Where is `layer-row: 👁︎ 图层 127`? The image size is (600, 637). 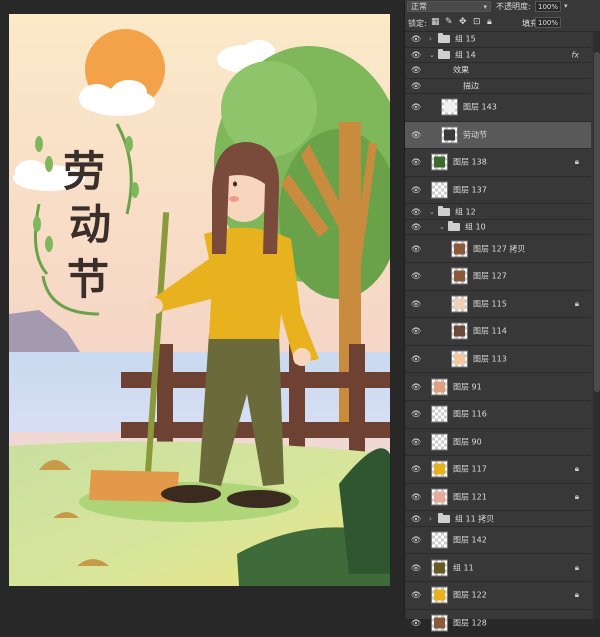
layer-row: 👁︎ 图层 127 is located at coordinates (498, 277).